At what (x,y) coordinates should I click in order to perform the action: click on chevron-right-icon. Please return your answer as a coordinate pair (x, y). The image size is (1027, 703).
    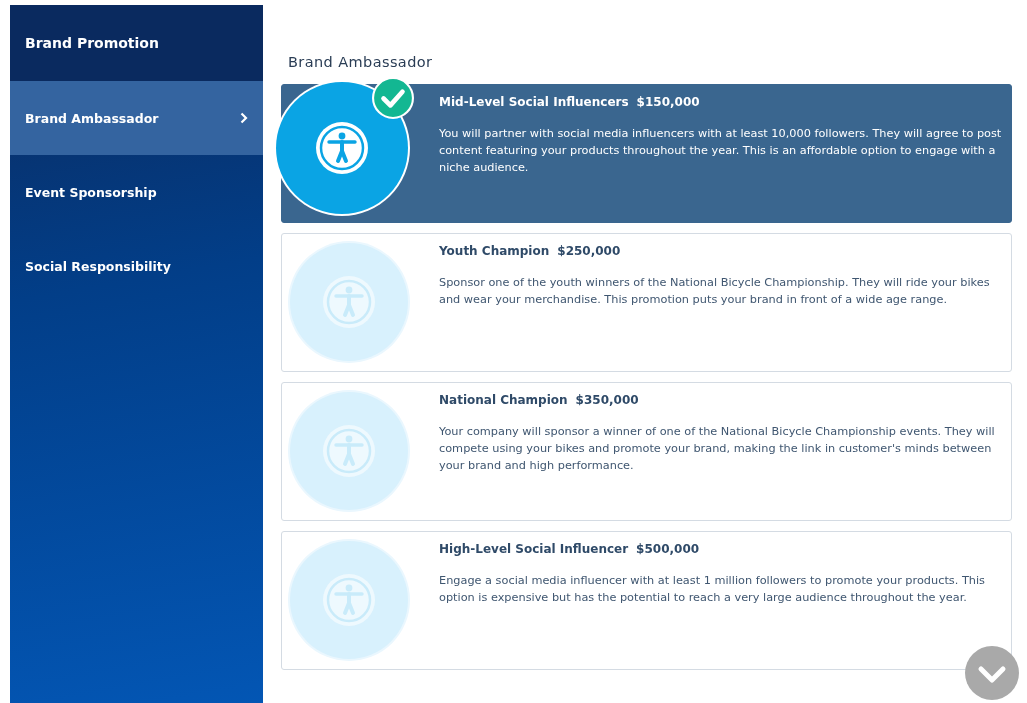
    Looking at the image, I should click on (244, 118).